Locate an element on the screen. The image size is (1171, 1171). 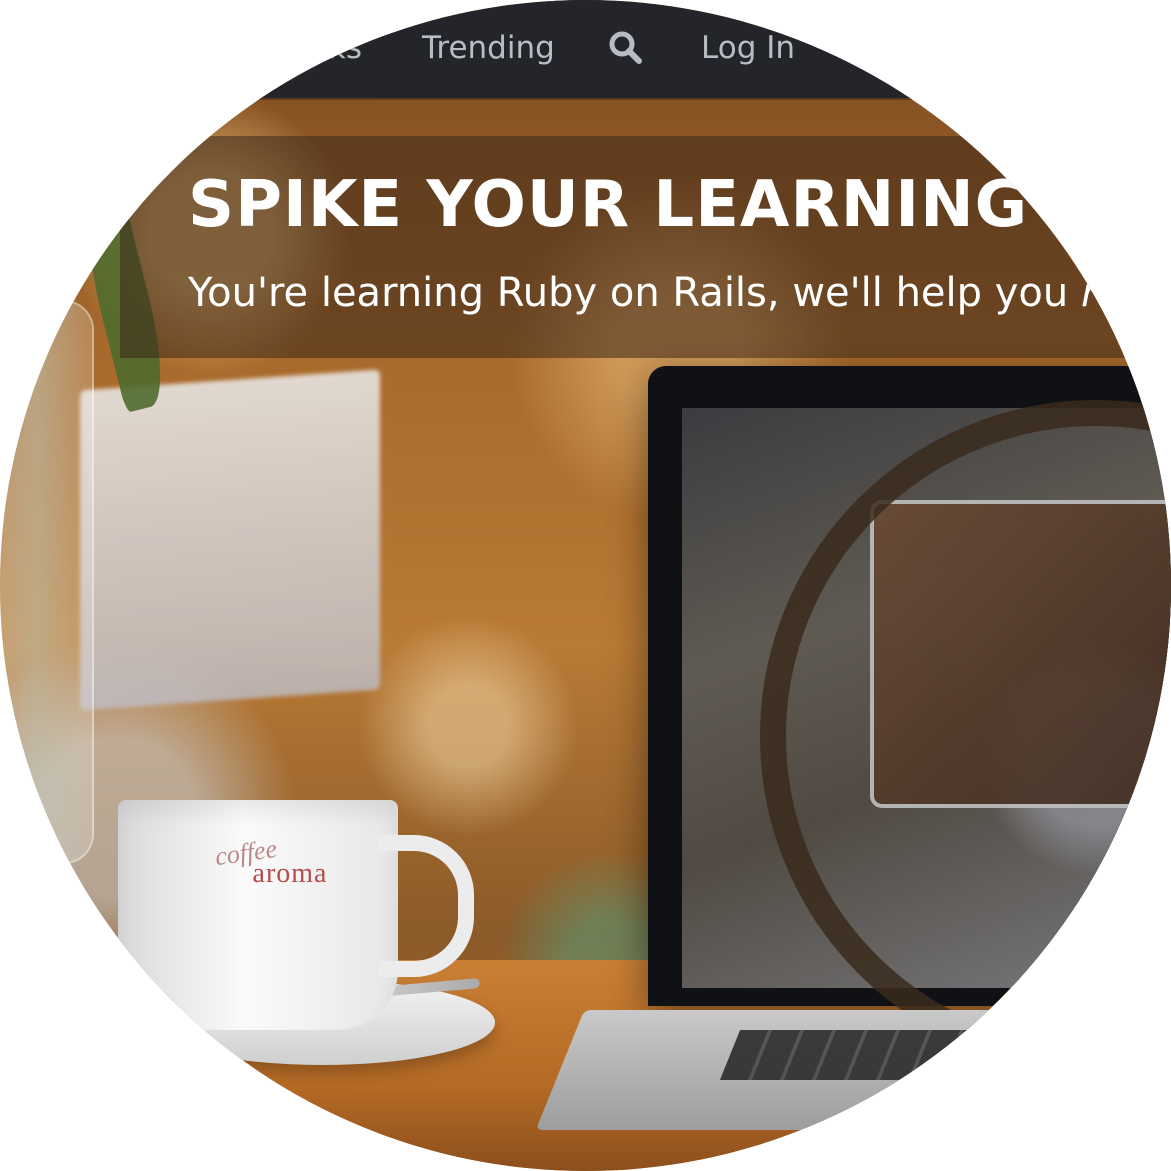
coffee-cup is located at coordinates (258, 915).